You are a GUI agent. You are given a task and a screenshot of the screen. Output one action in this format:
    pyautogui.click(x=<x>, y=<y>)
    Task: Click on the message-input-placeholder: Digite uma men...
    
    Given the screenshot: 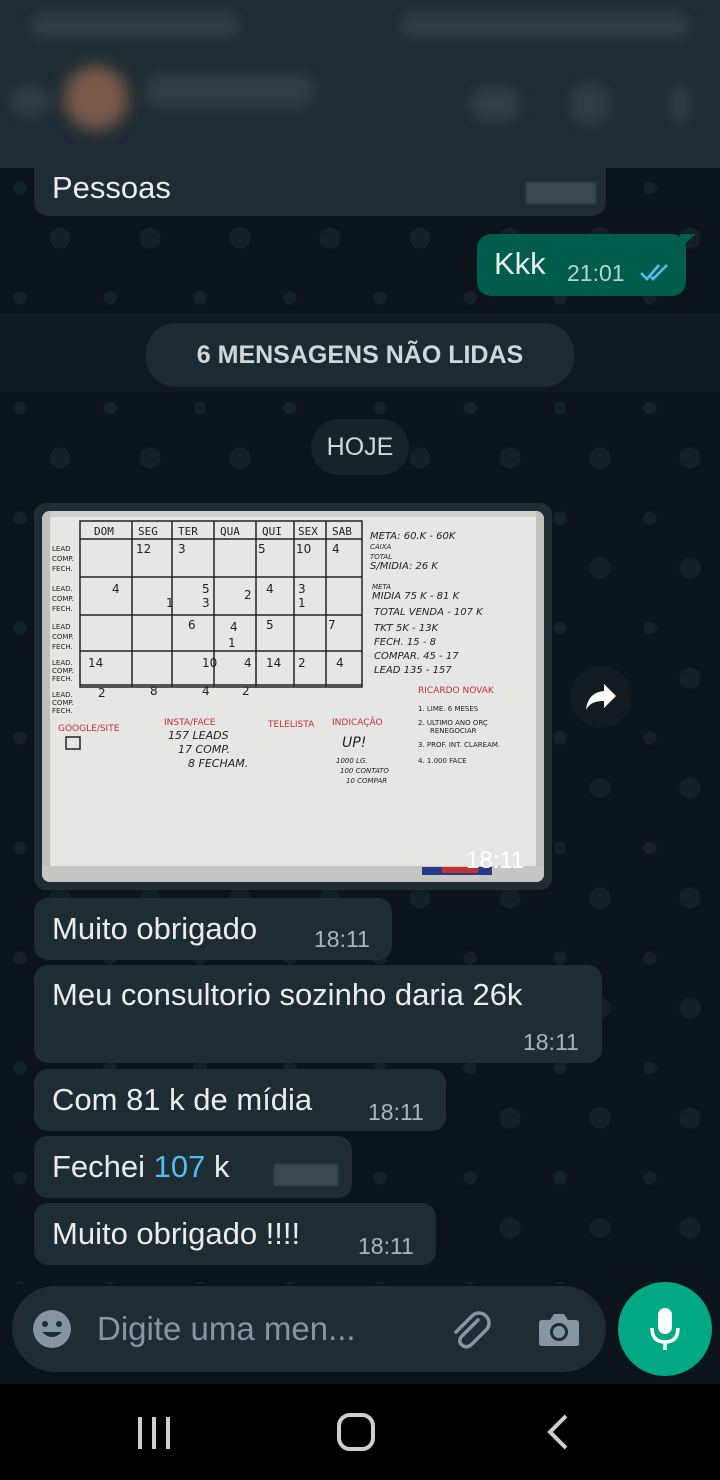 What is the action you would take?
    pyautogui.click(x=226, y=1329)
    